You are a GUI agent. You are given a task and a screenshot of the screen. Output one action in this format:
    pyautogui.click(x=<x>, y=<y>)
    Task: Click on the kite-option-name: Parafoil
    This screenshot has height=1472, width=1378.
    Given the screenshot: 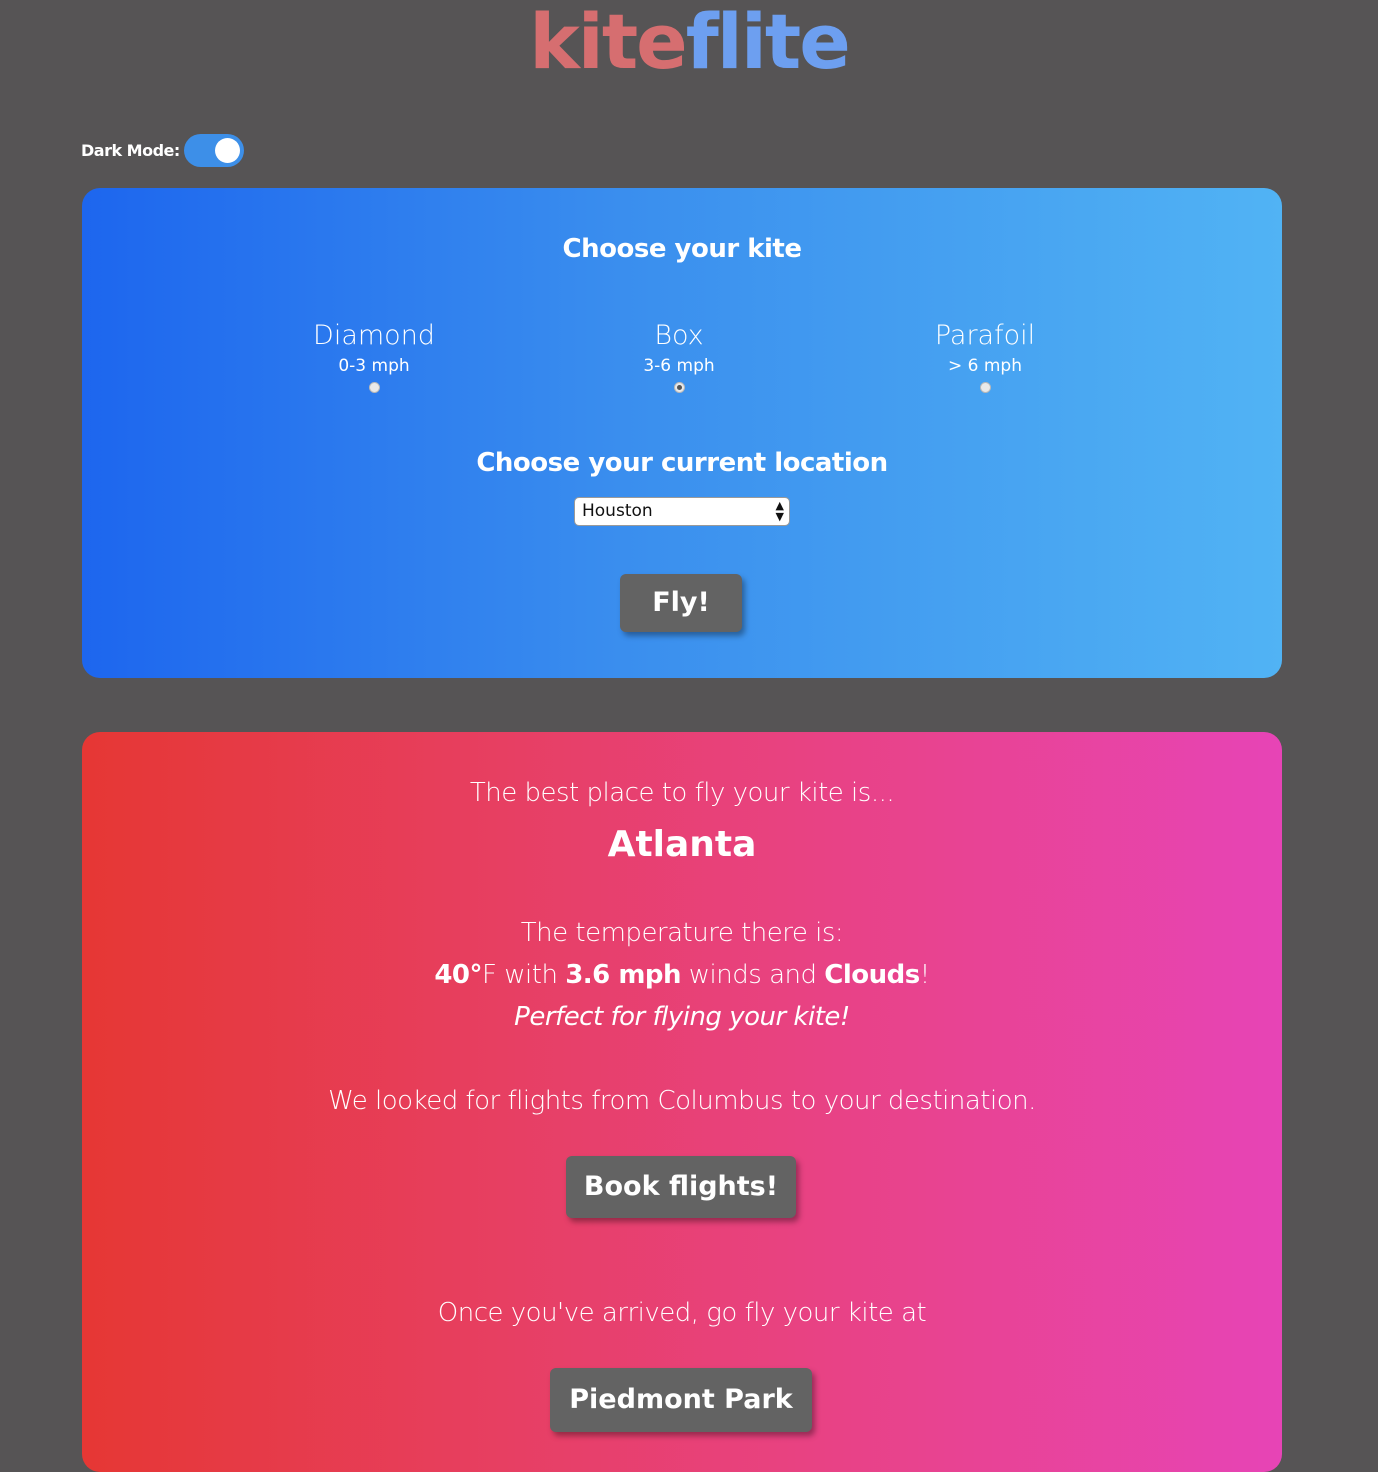 What is the action you would take?
    pyautogui.click(x=985, y=335)
    